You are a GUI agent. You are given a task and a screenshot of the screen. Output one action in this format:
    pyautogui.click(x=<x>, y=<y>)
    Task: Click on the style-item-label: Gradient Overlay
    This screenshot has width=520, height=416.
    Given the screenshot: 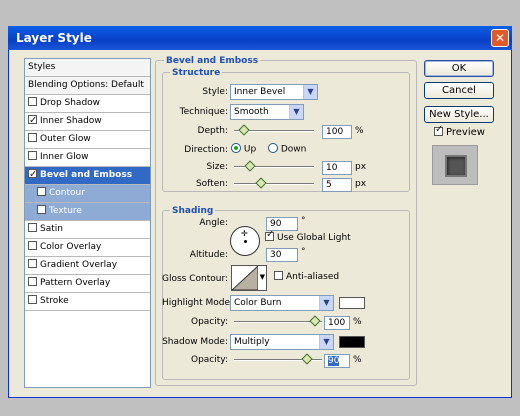 What is the action you would take?
    pyautogui.click(x=79, y=265)
    